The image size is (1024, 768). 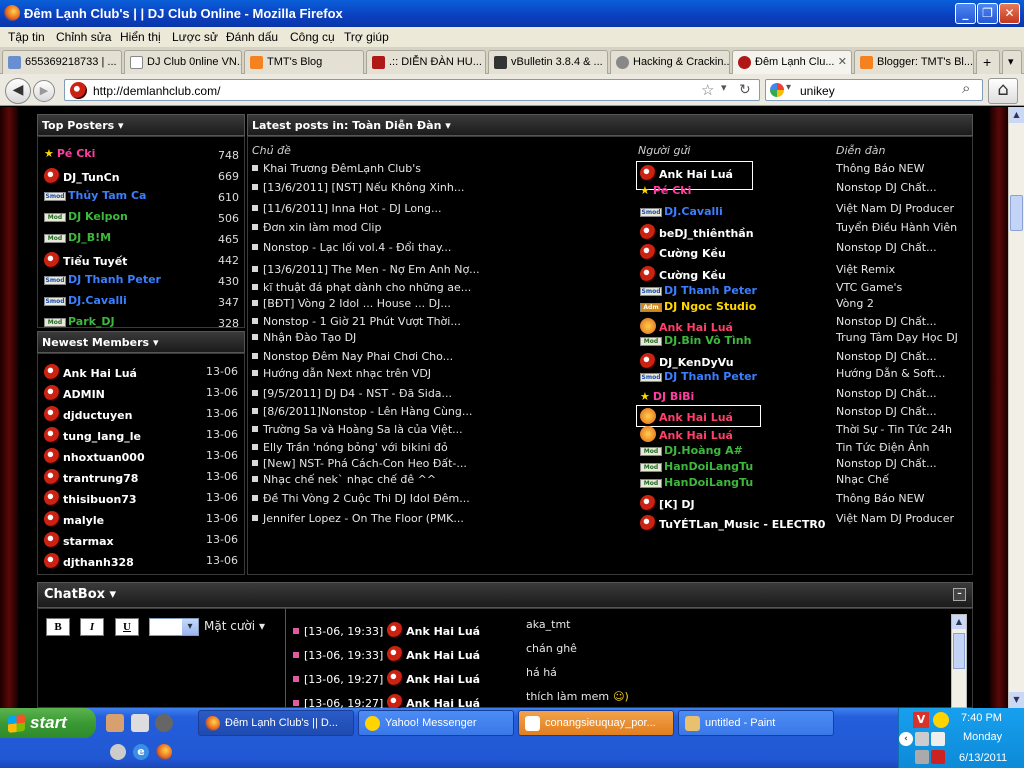 What do you see at coordinates (336, 168) in the screenshot?
I see `thread-link: Khai Trương ĐêmLạnh Club's` at bounding box center [336, 168].